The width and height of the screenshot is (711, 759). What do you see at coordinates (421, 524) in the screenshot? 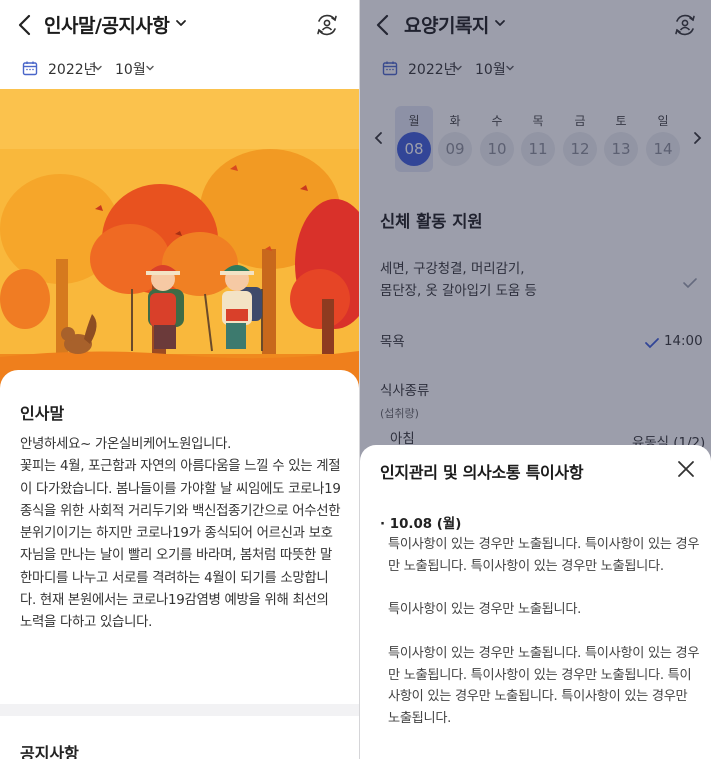
I see `note-date: · 10.08 (월)` at bounding box center [421, 524].